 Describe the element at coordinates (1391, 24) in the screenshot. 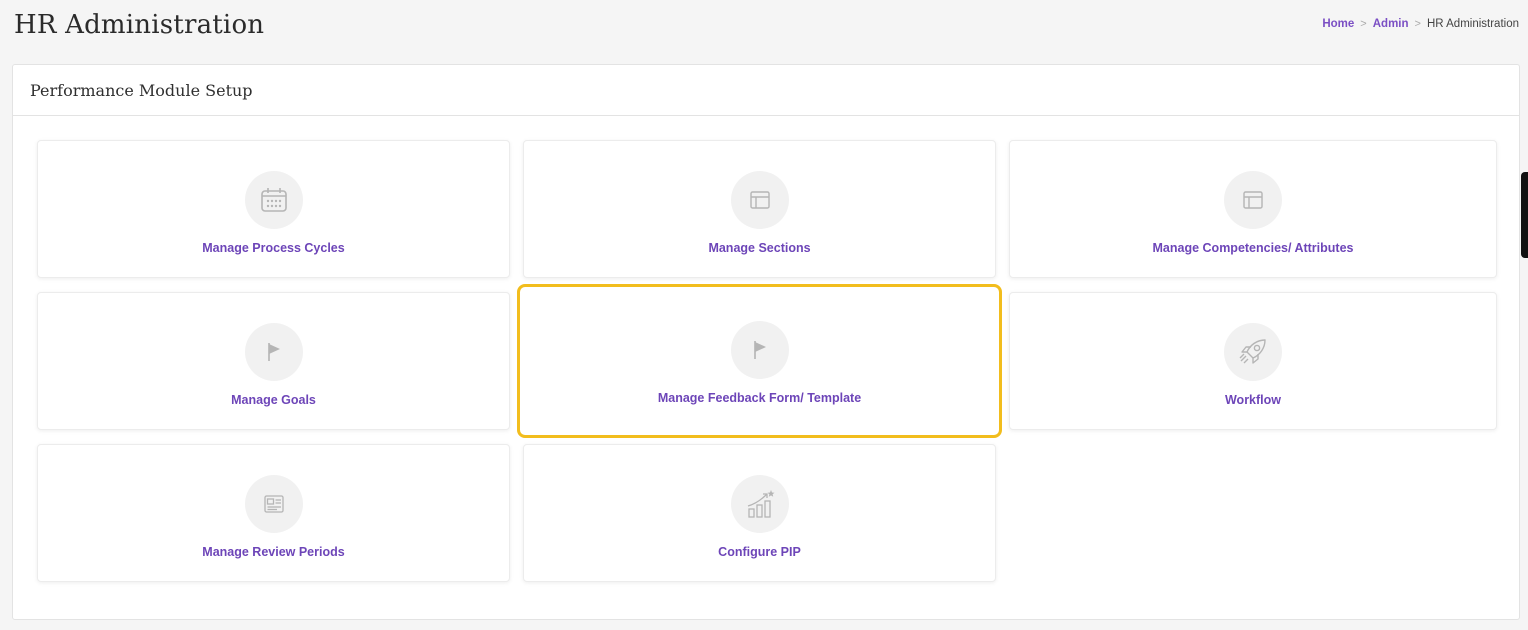

I see `breadcrumb-admin-link: Admin` at that location.